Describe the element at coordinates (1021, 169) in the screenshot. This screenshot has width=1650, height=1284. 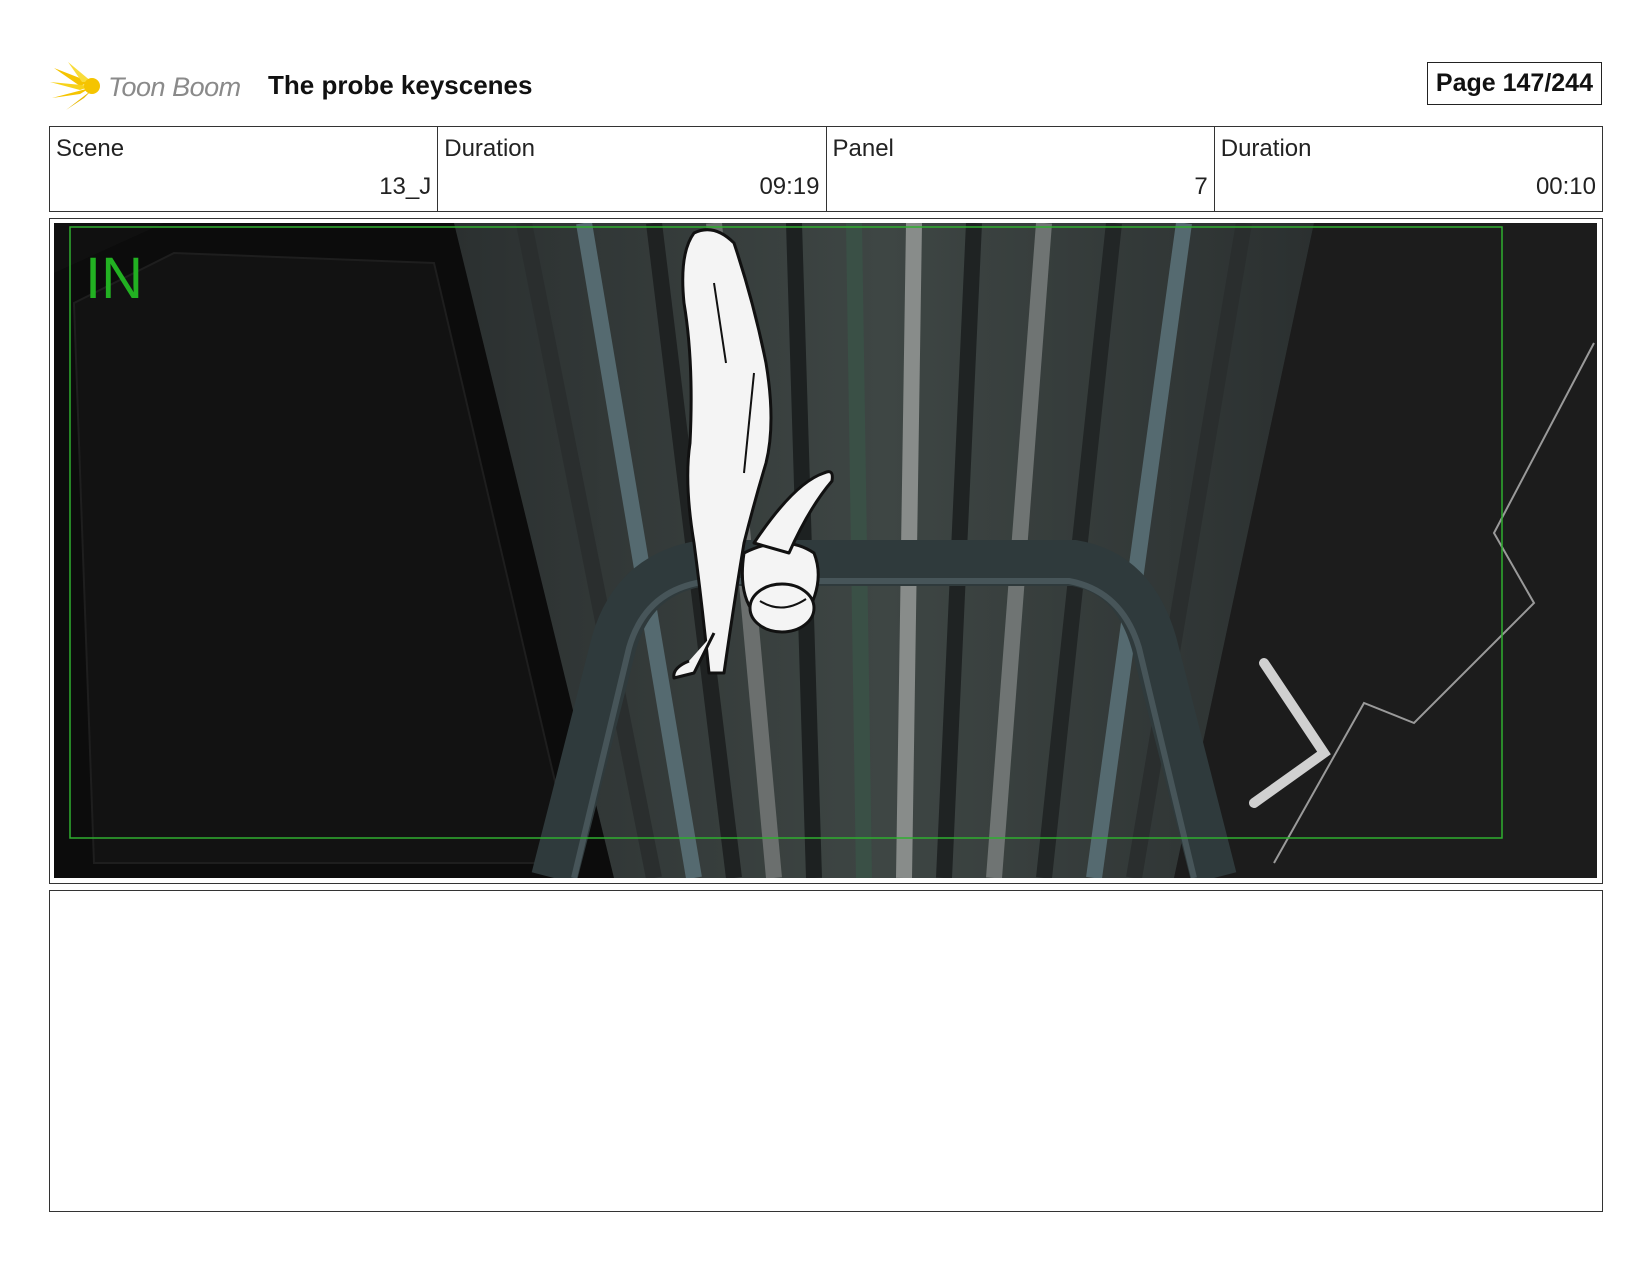
I see `panel-cell: Panel 7` at that location.